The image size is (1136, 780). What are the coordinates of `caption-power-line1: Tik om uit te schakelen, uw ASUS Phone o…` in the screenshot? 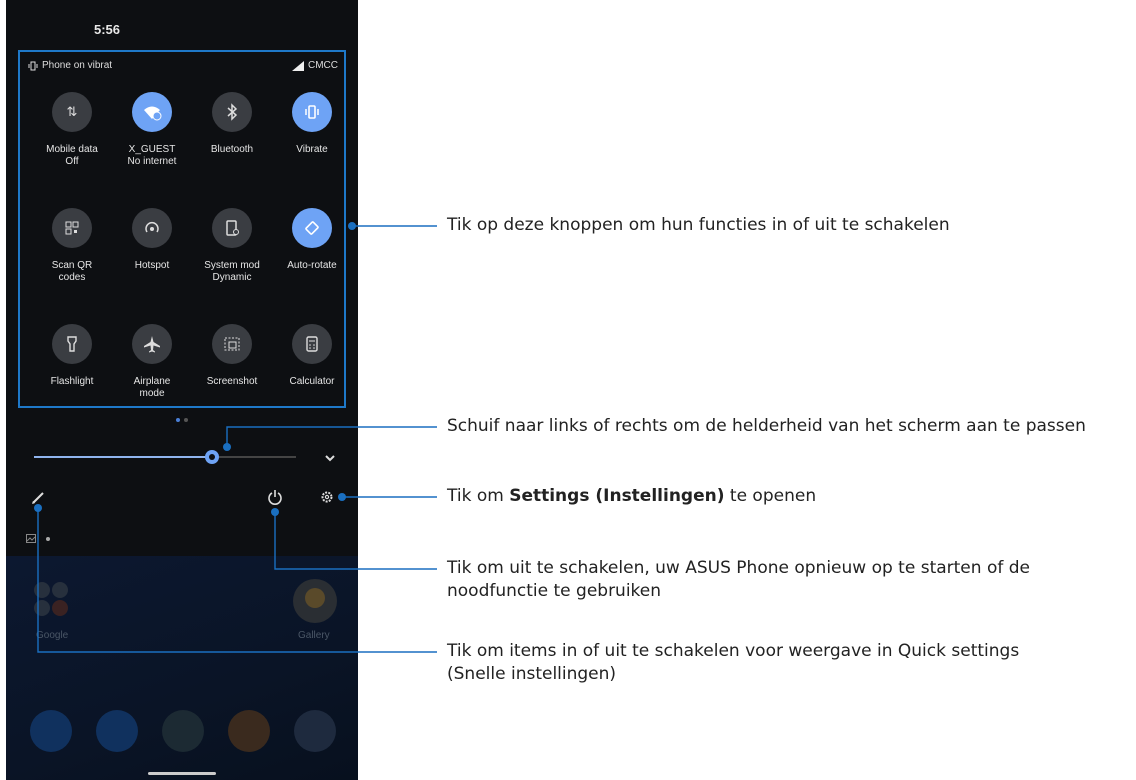 It's located at (738, 568).